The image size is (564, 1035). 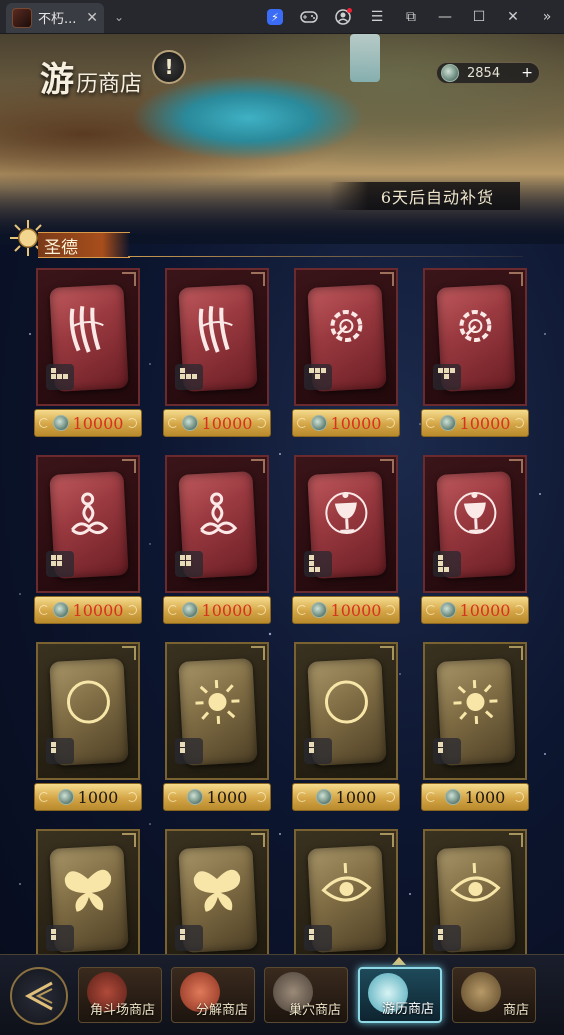 I want to click on back-button, so click(x=39, y=996).